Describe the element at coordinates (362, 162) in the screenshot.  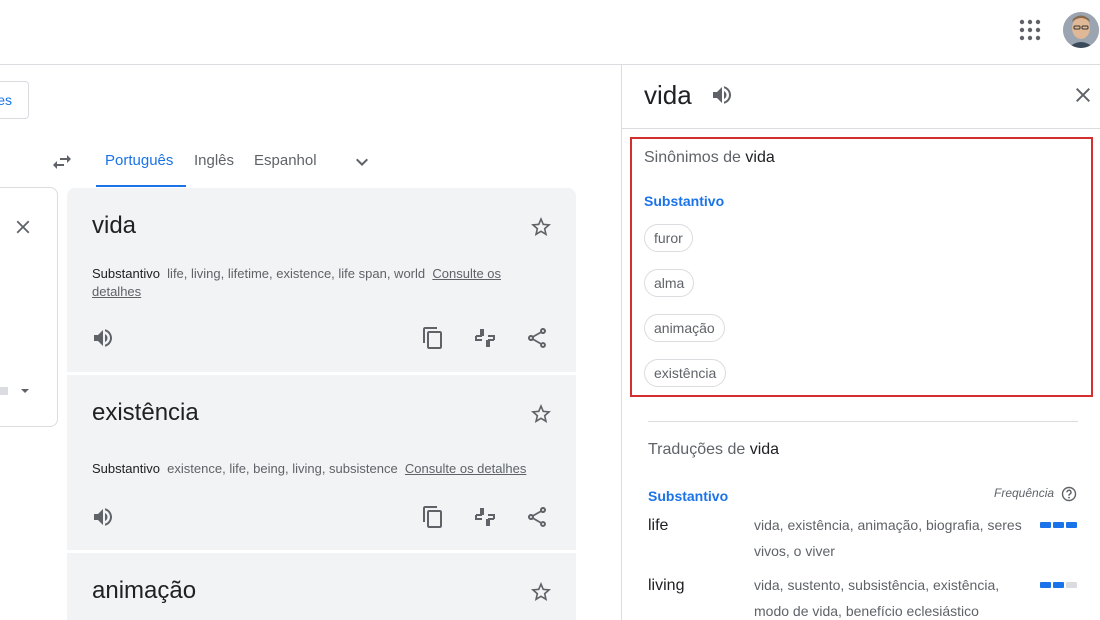
I see `chevron-down-icon` at that location.